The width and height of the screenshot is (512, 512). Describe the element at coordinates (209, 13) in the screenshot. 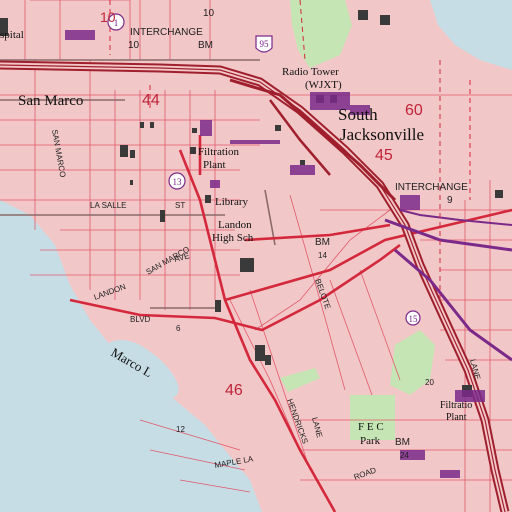

I see `benchmark-top-number: 10` at that location.